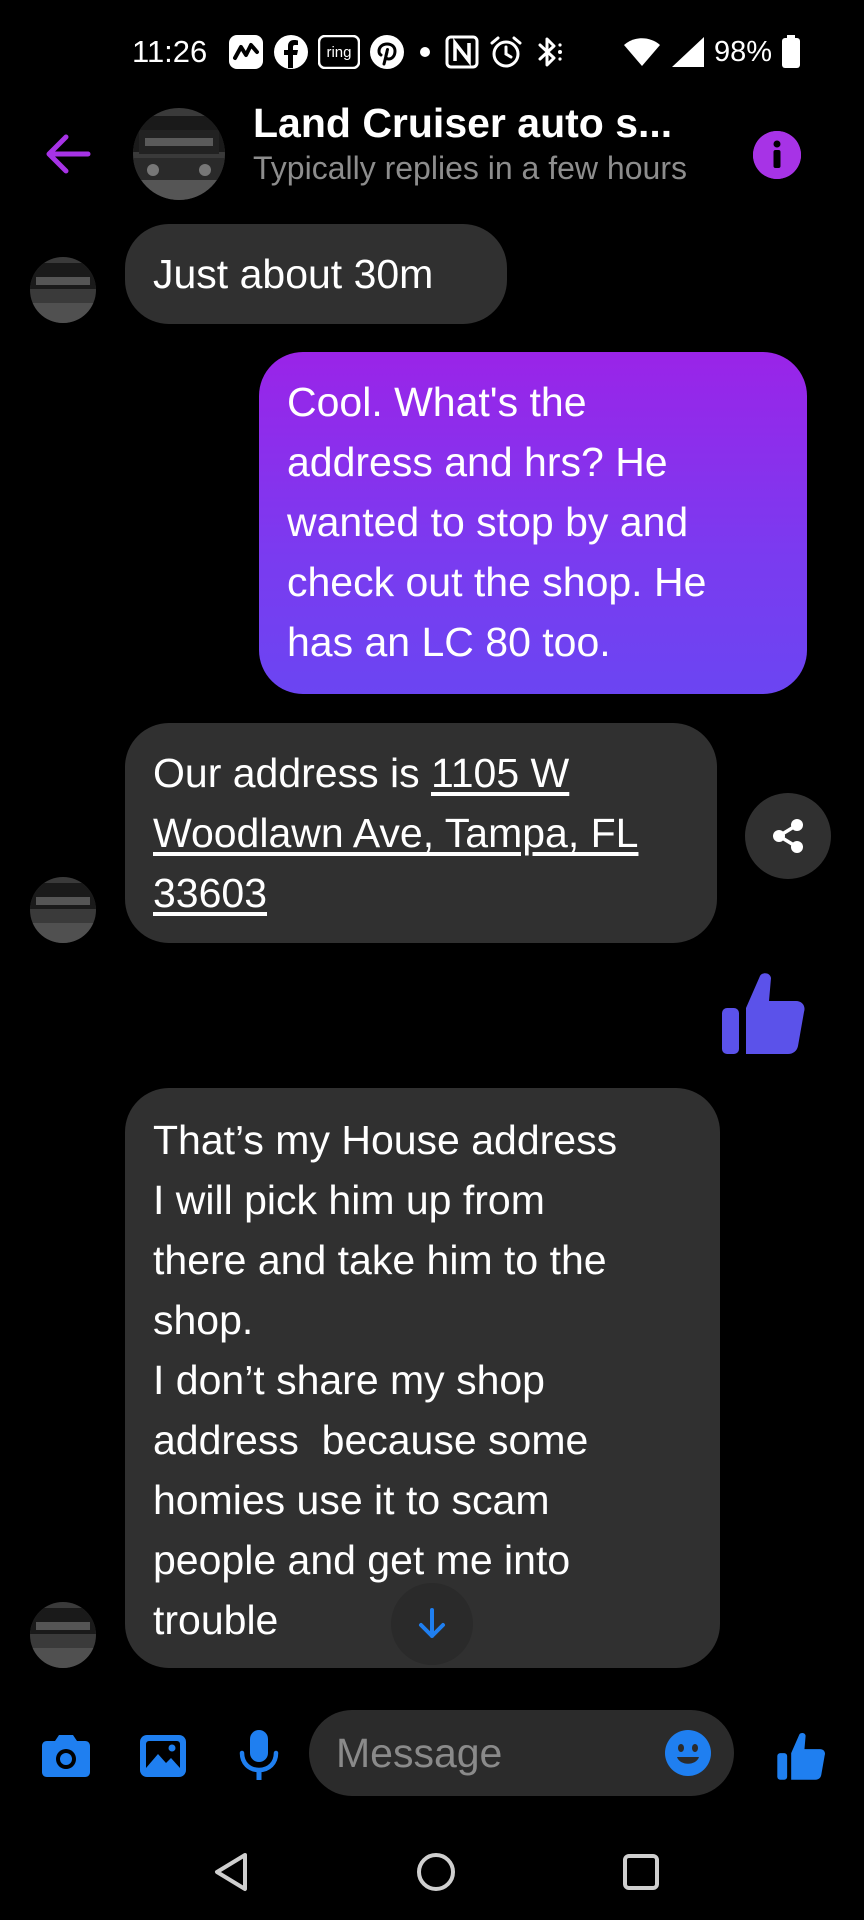  Describe the element at coordinates (497, 582) in the screenshot. I see `message-line: check out the shop. He` at that location.